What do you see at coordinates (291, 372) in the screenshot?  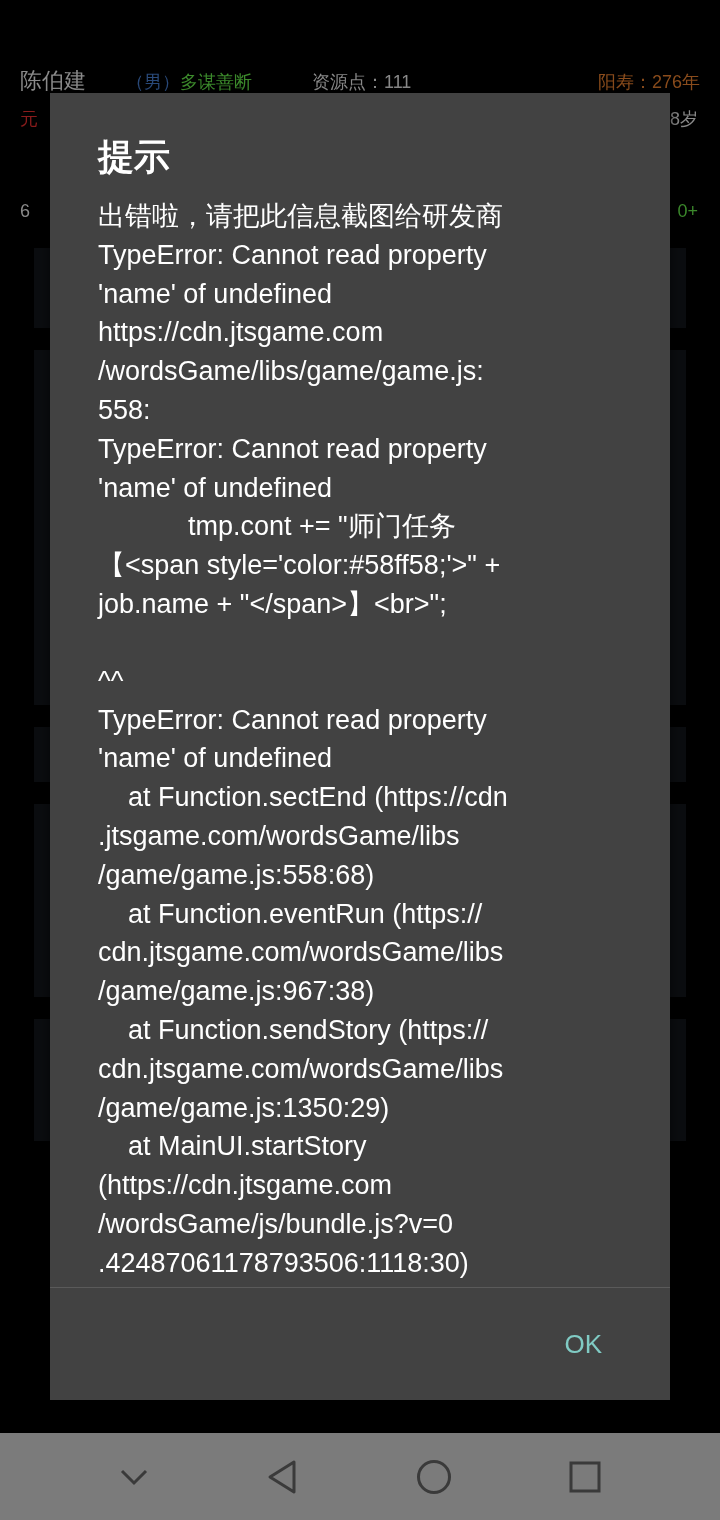 I see `error-message-line: /wordsGame/libs/game/game.js:` at bounding box center [291, 372].